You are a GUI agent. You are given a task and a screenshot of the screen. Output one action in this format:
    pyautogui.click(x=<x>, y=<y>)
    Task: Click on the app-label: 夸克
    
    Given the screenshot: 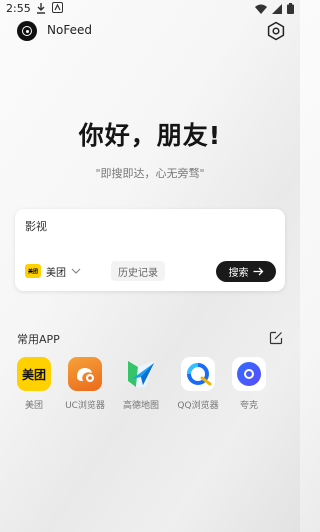 What is the action you would take?
    pyautogui.click(x=248, y=406)
    